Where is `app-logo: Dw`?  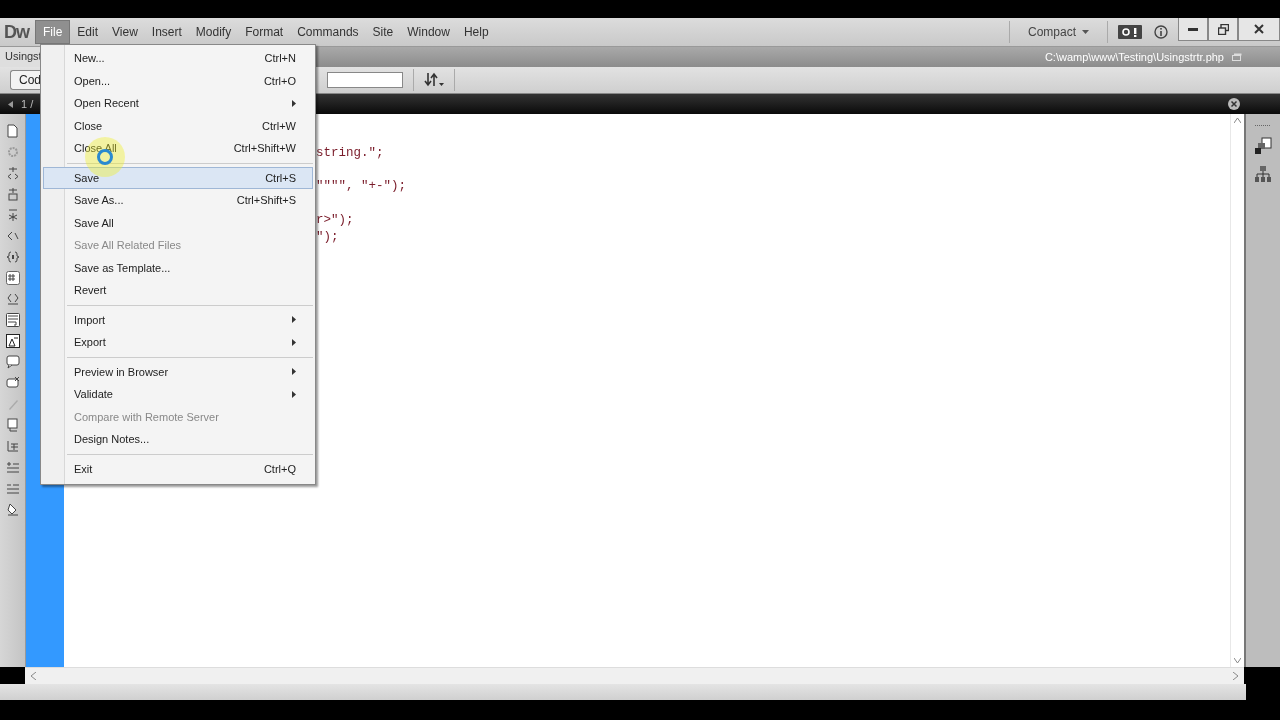
app-logo: Dw is located at coordinates (16, 32).